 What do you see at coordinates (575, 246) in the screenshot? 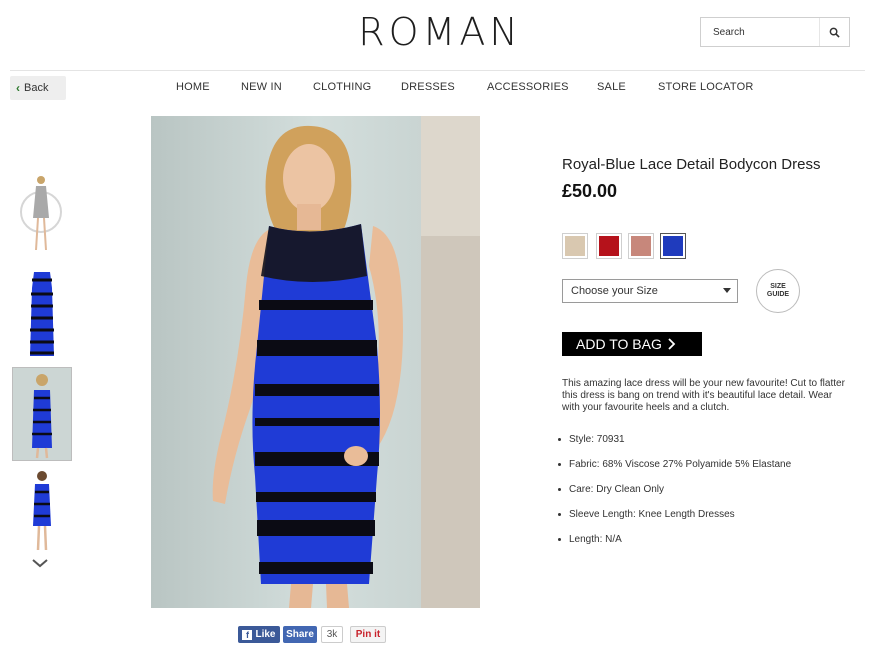
I see `swatch-lace` at bounding box center [575, 246].